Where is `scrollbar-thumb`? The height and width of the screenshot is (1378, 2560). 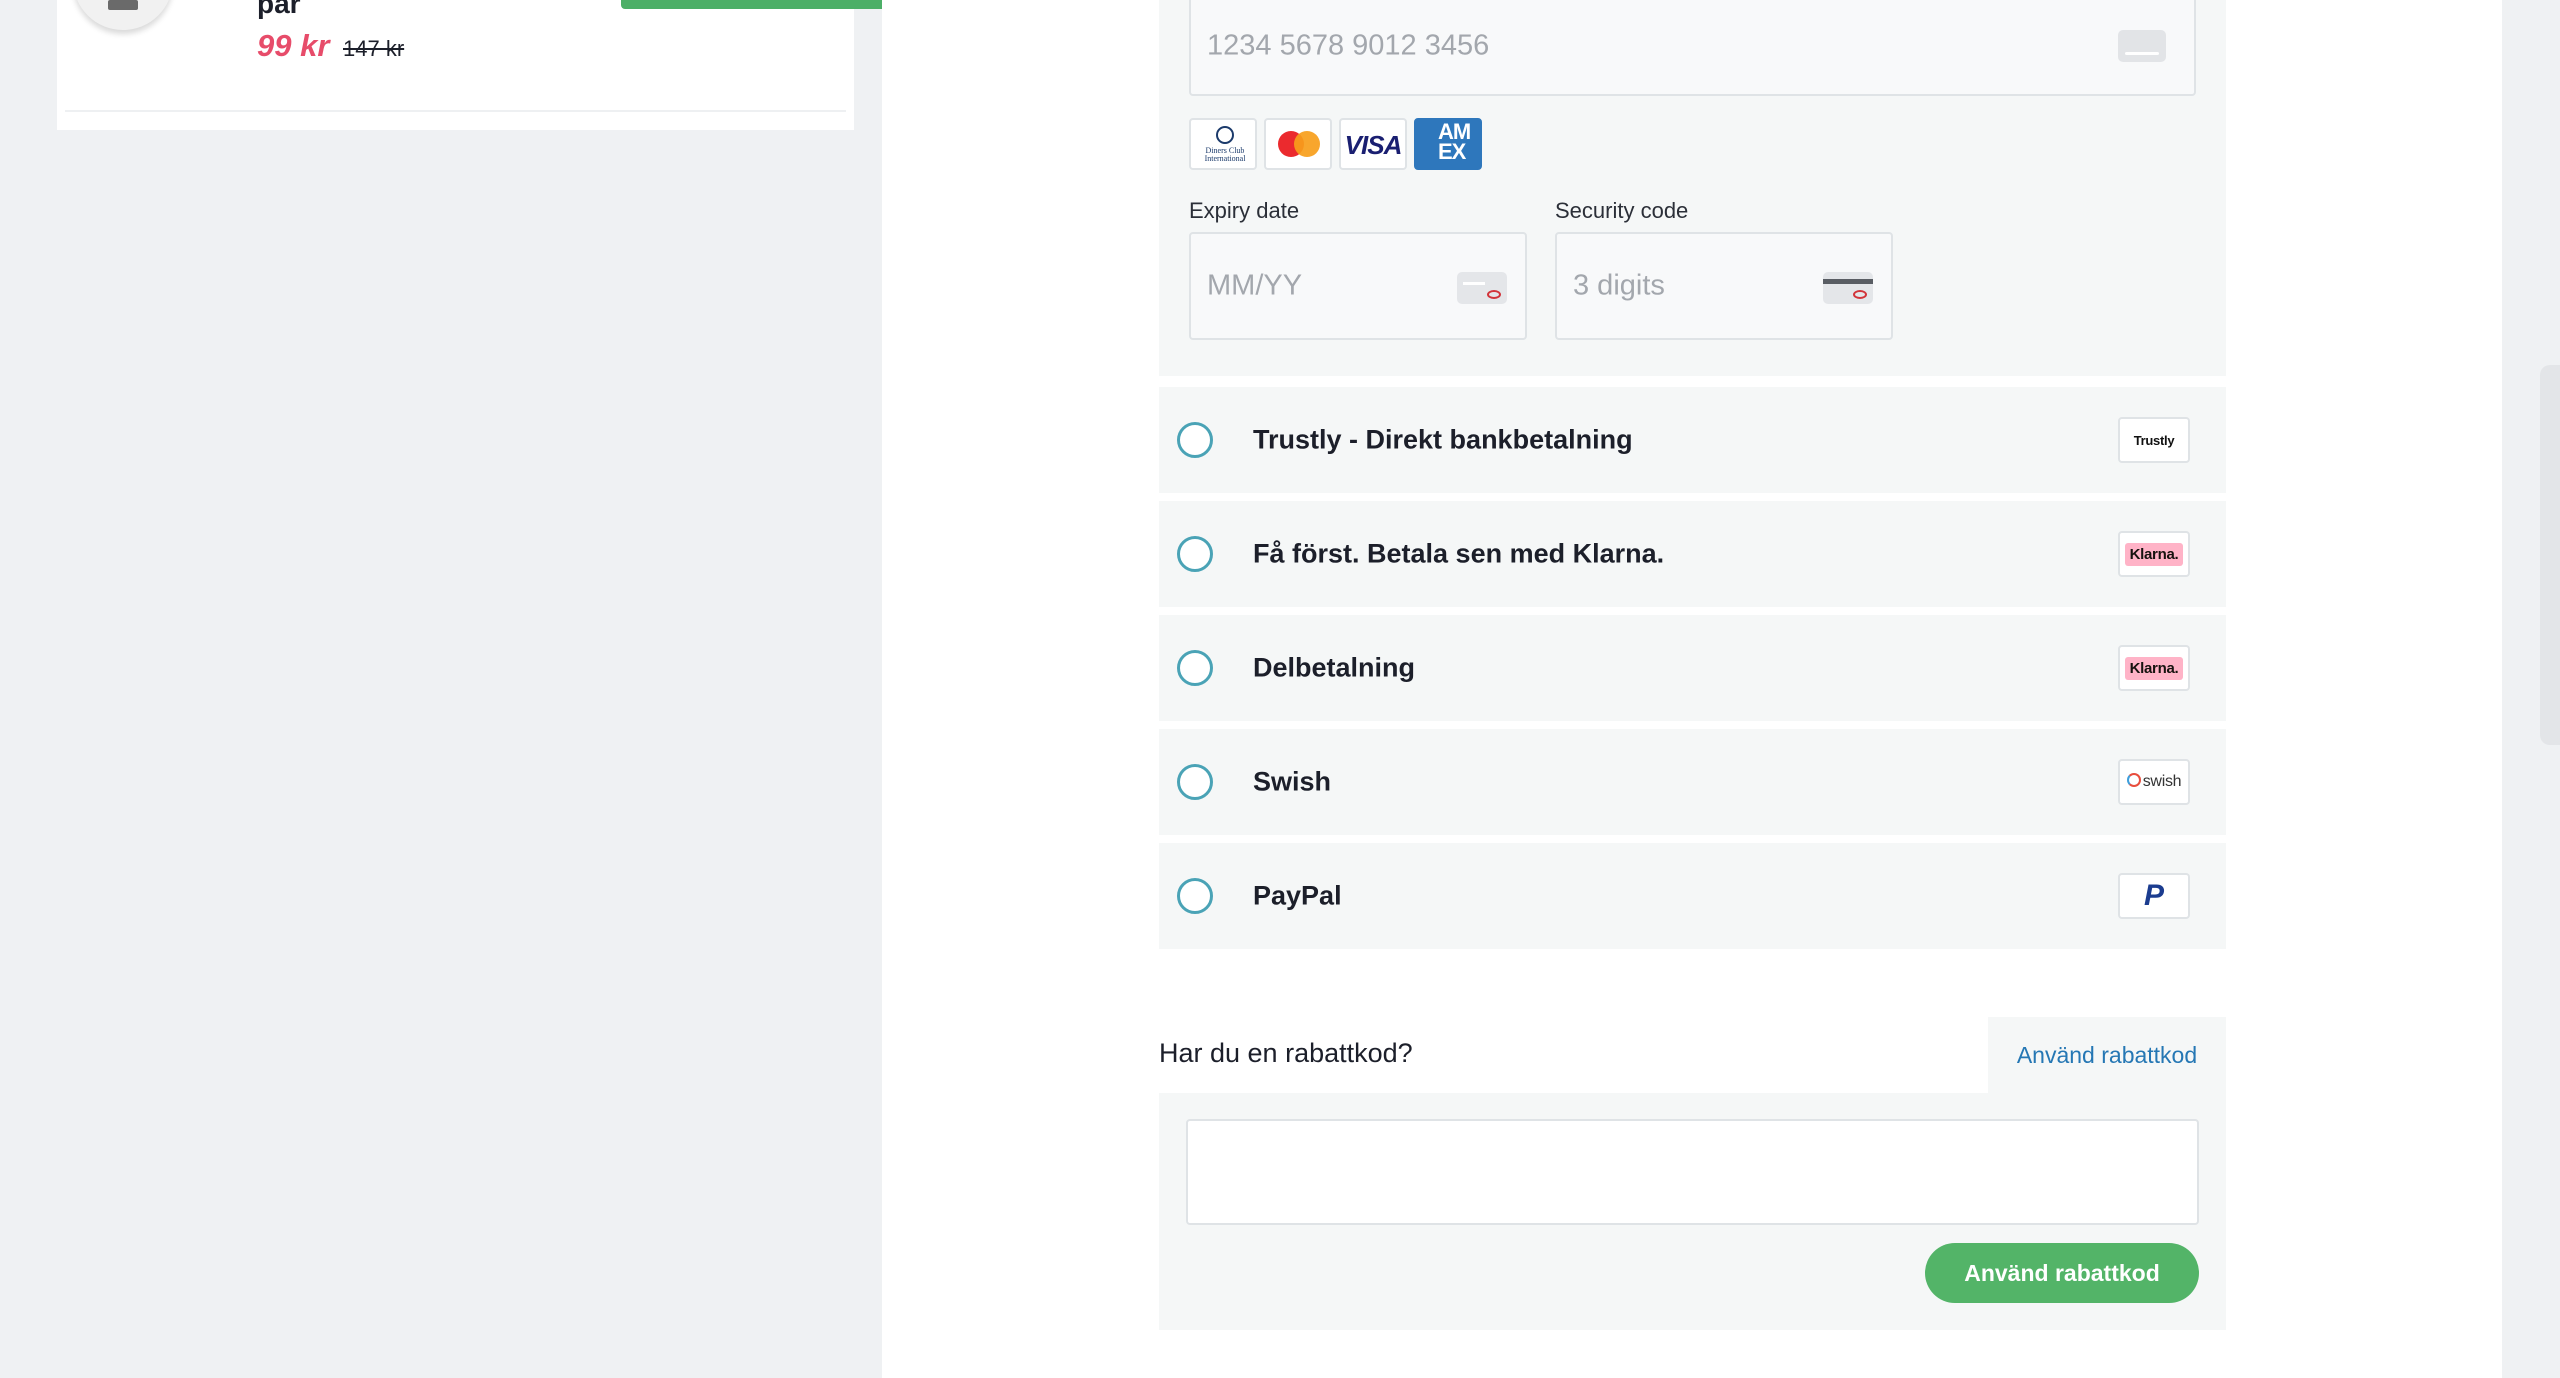
scrollbar-thumb is located at coordinates (2550, 555).